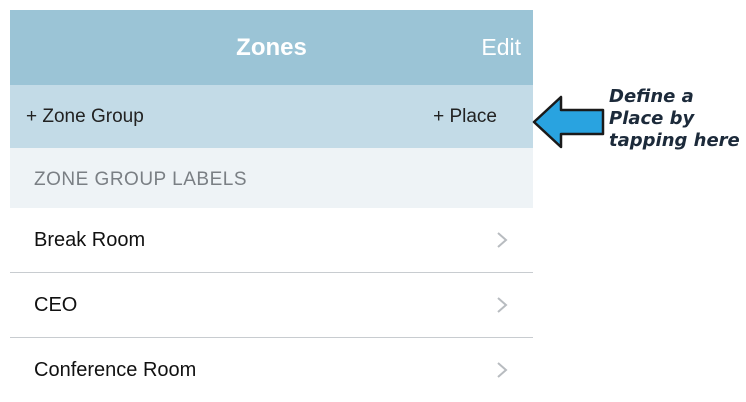  What do you see at coordinates (271, 240) in the screenshot?
I see `list-item: Break Room` at bounding box center [271, 240].